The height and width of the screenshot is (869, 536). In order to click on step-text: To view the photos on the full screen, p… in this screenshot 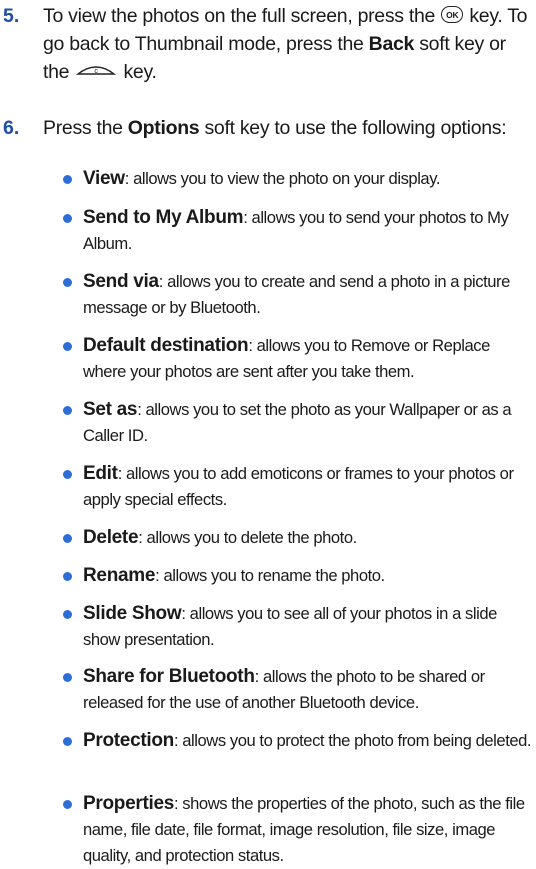, I will do `click(286, 44)`.